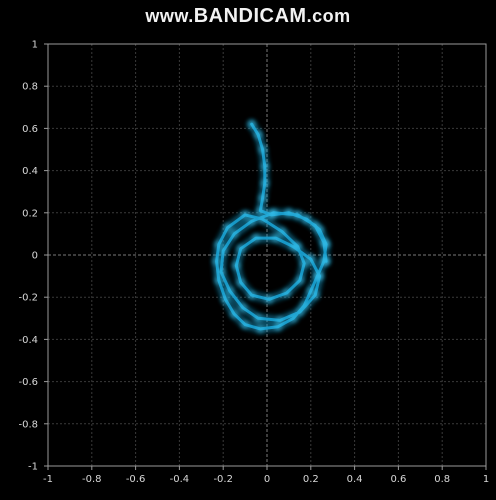 Image resolution: width=496 pixels, height=500 pixels. Describe the element at coordinates (355, 479) in the screenshot. I see `x-tick-label: 0.4` at that location.